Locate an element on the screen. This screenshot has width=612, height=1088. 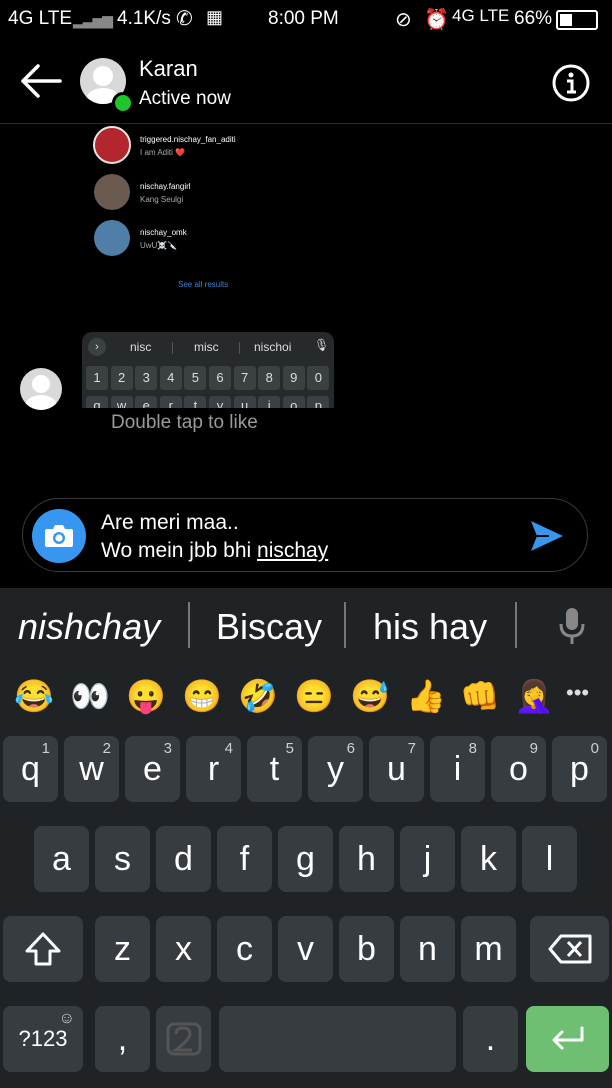
result-username: nischay.fangirl is located at coordinates (165, 186).